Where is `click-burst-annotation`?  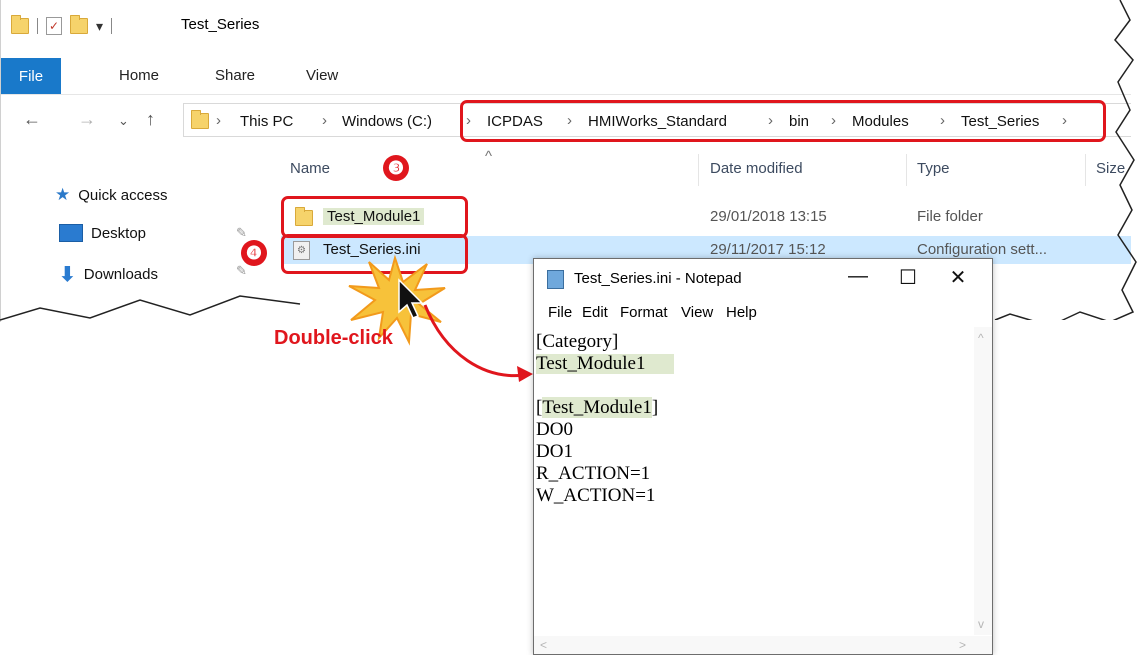 click-burst-annotation is located at coordinates (440, 318).